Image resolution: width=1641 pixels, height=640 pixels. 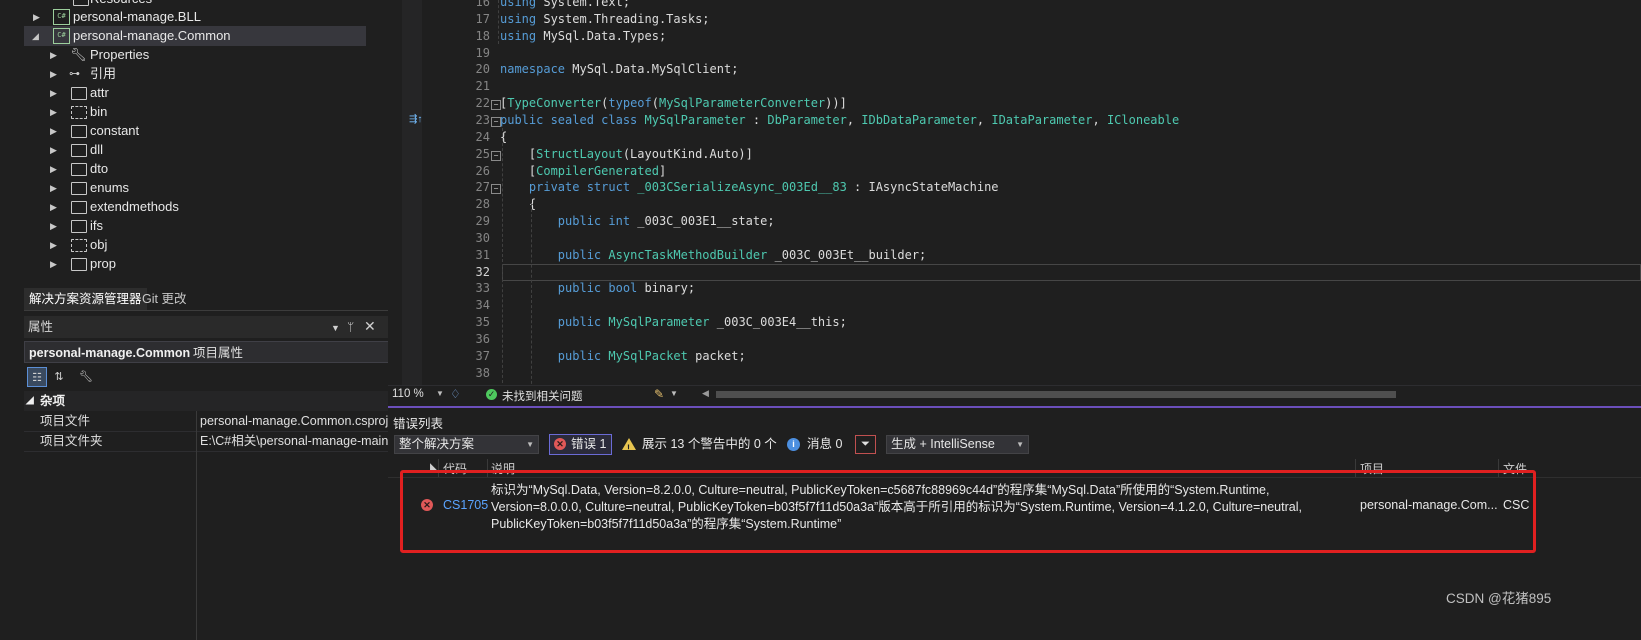 What do you see at coordinates (99, 168) in the screenshot?
I see `tree-item-label: dto` at bounding box center [99, 168].